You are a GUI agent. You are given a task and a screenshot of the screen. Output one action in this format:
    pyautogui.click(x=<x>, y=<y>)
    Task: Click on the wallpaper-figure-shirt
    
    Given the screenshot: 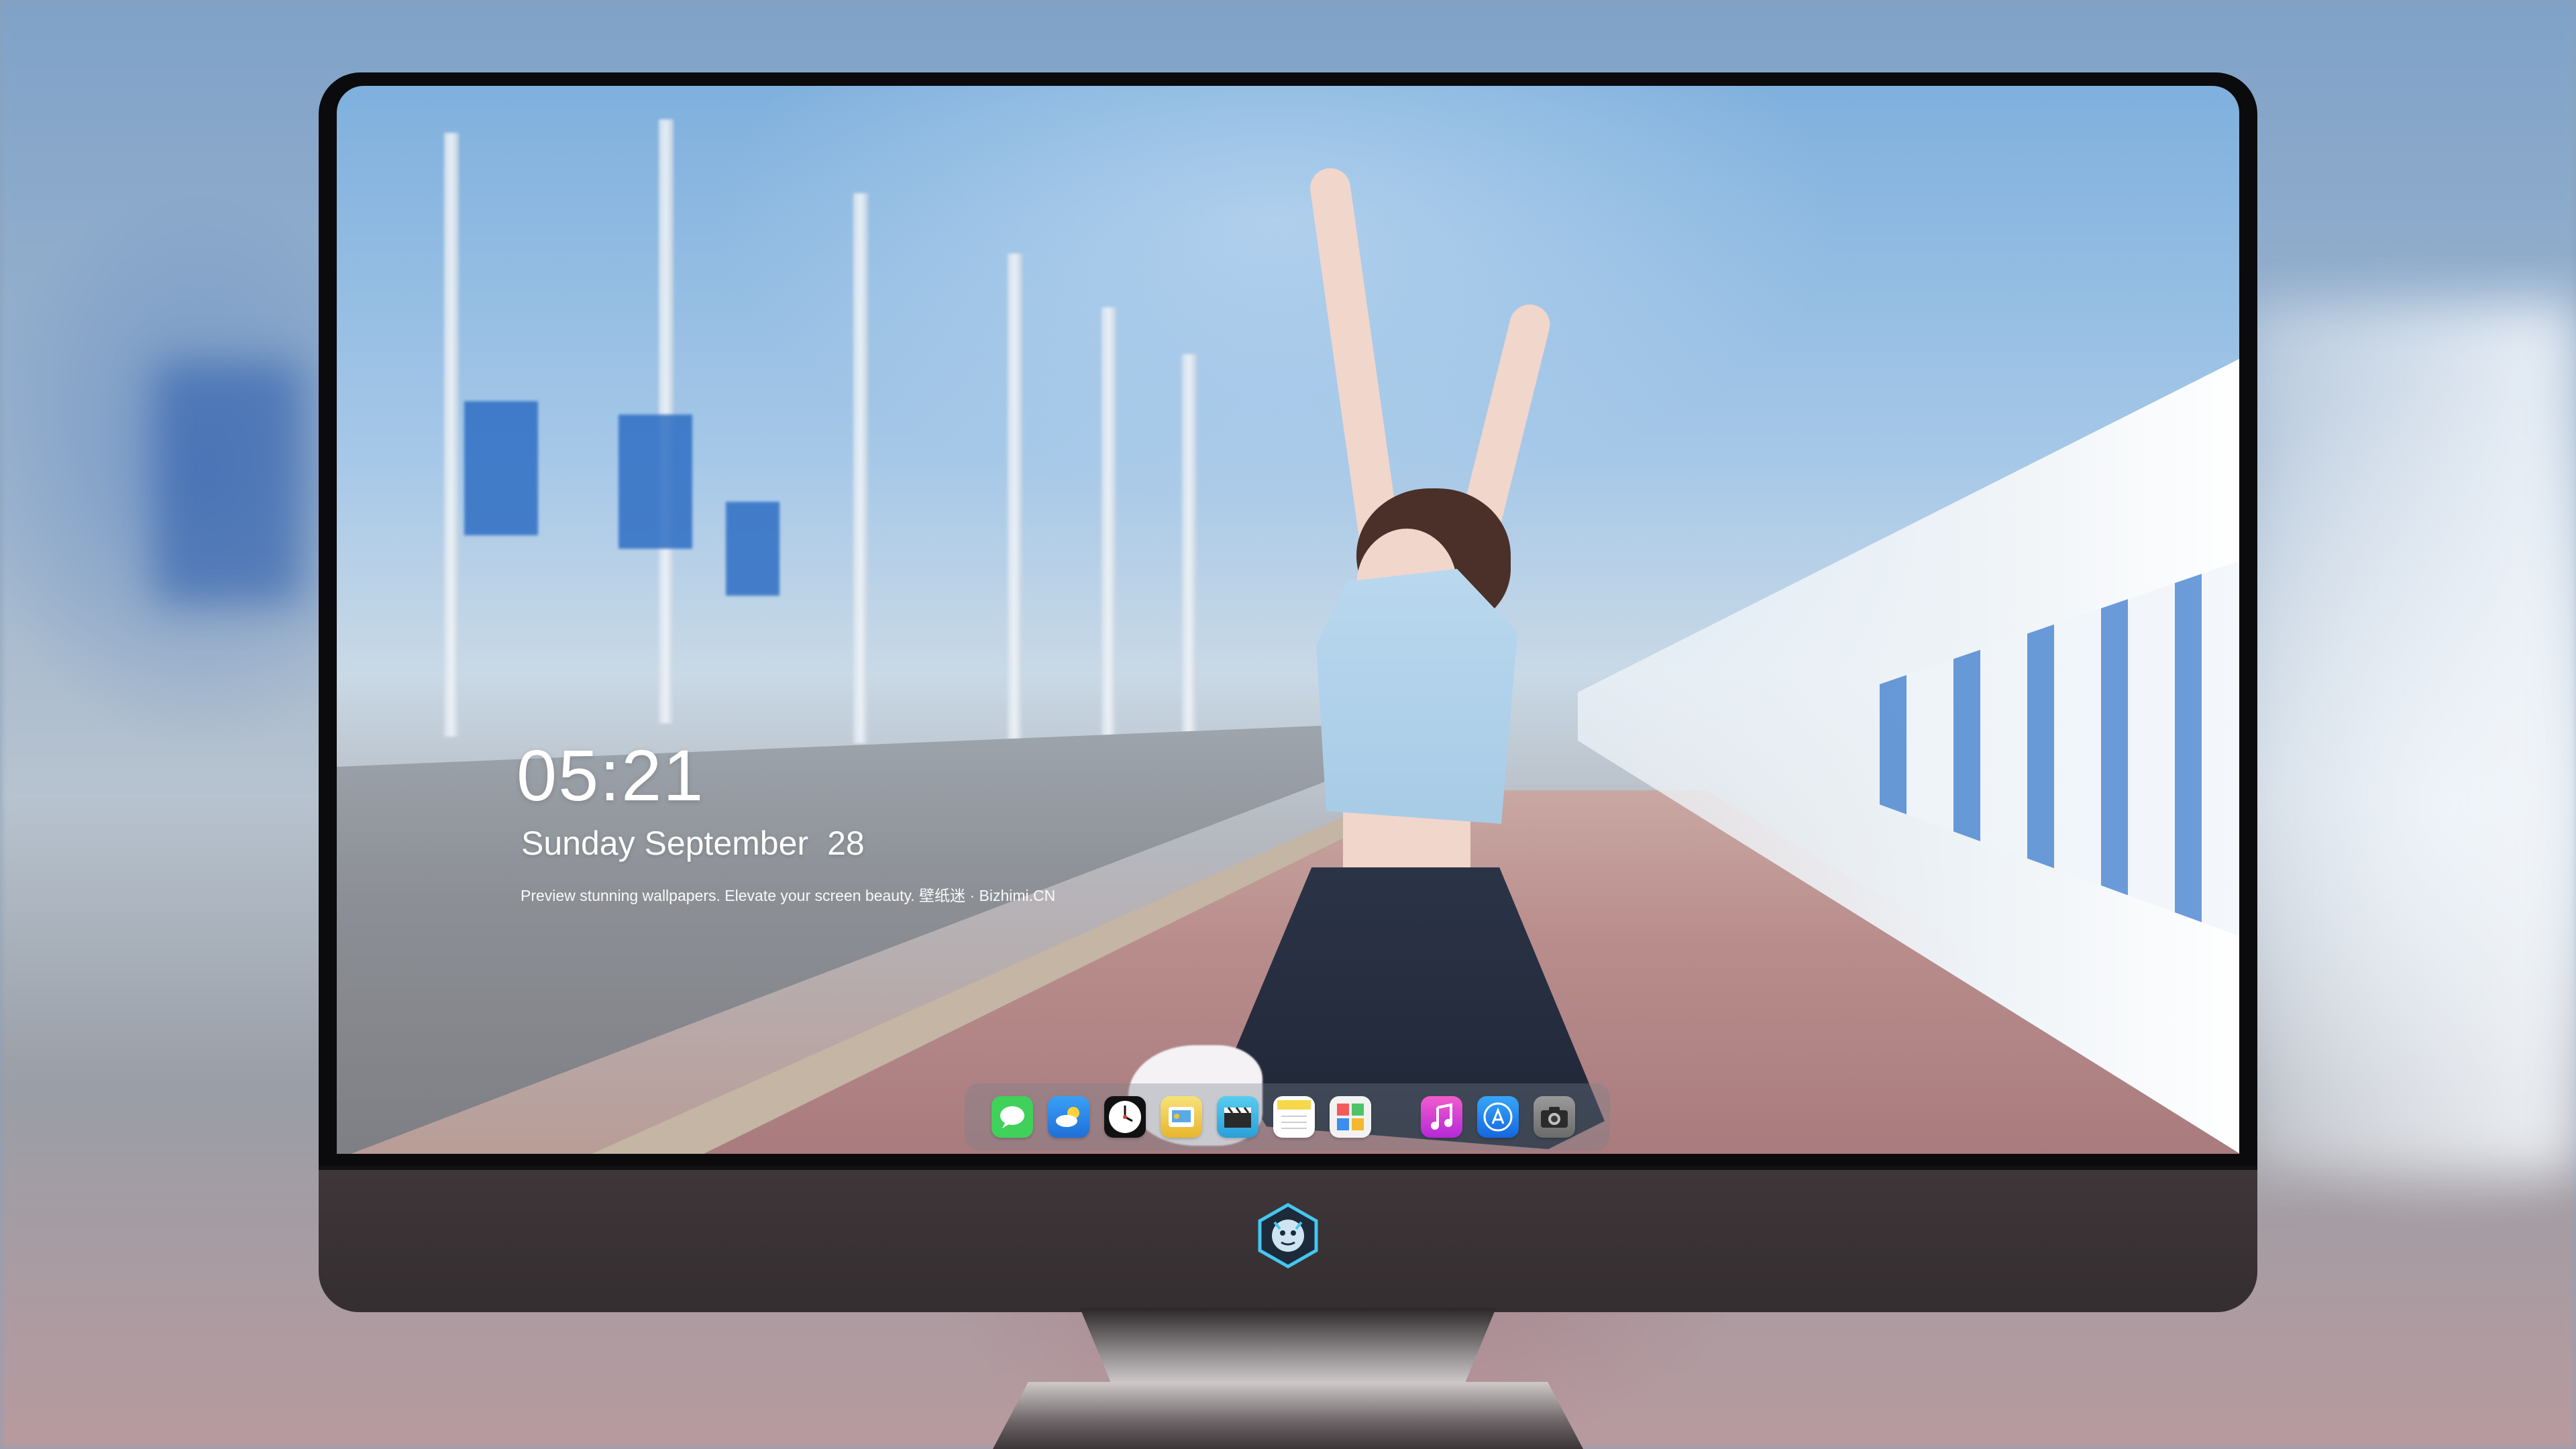 What is the action you would take?
    pyautogui.click(x=1416, y=696)
    